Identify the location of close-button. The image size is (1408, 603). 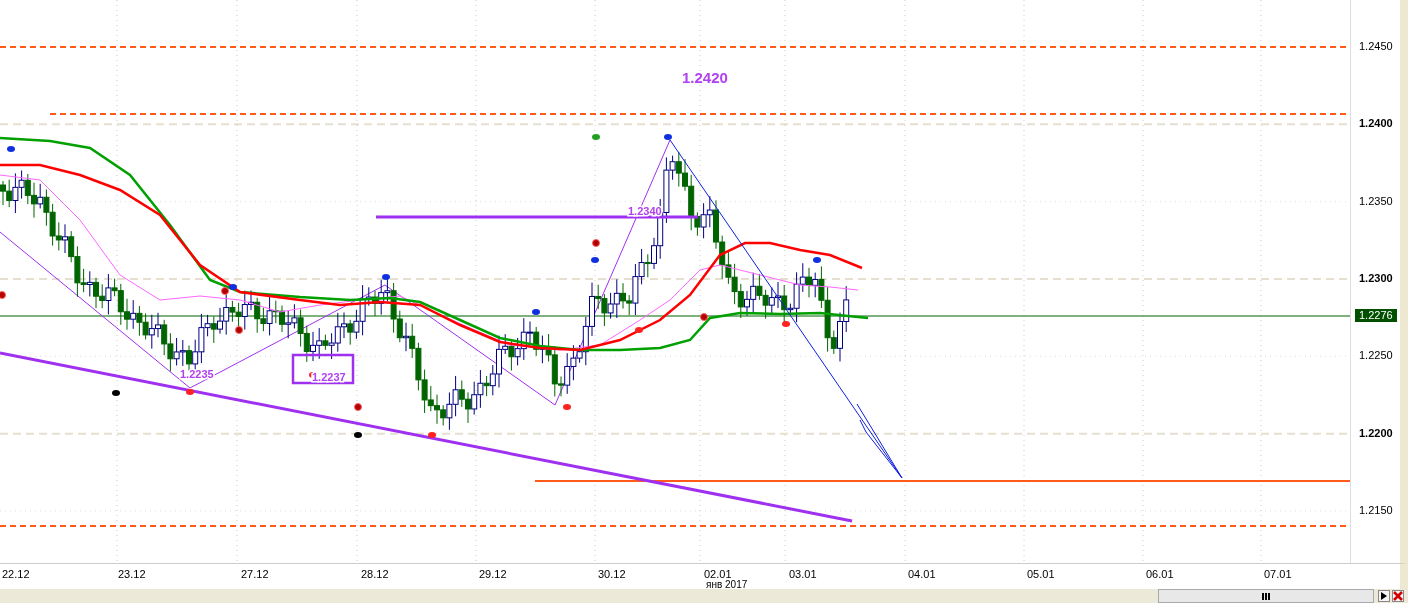
(1398, 596).